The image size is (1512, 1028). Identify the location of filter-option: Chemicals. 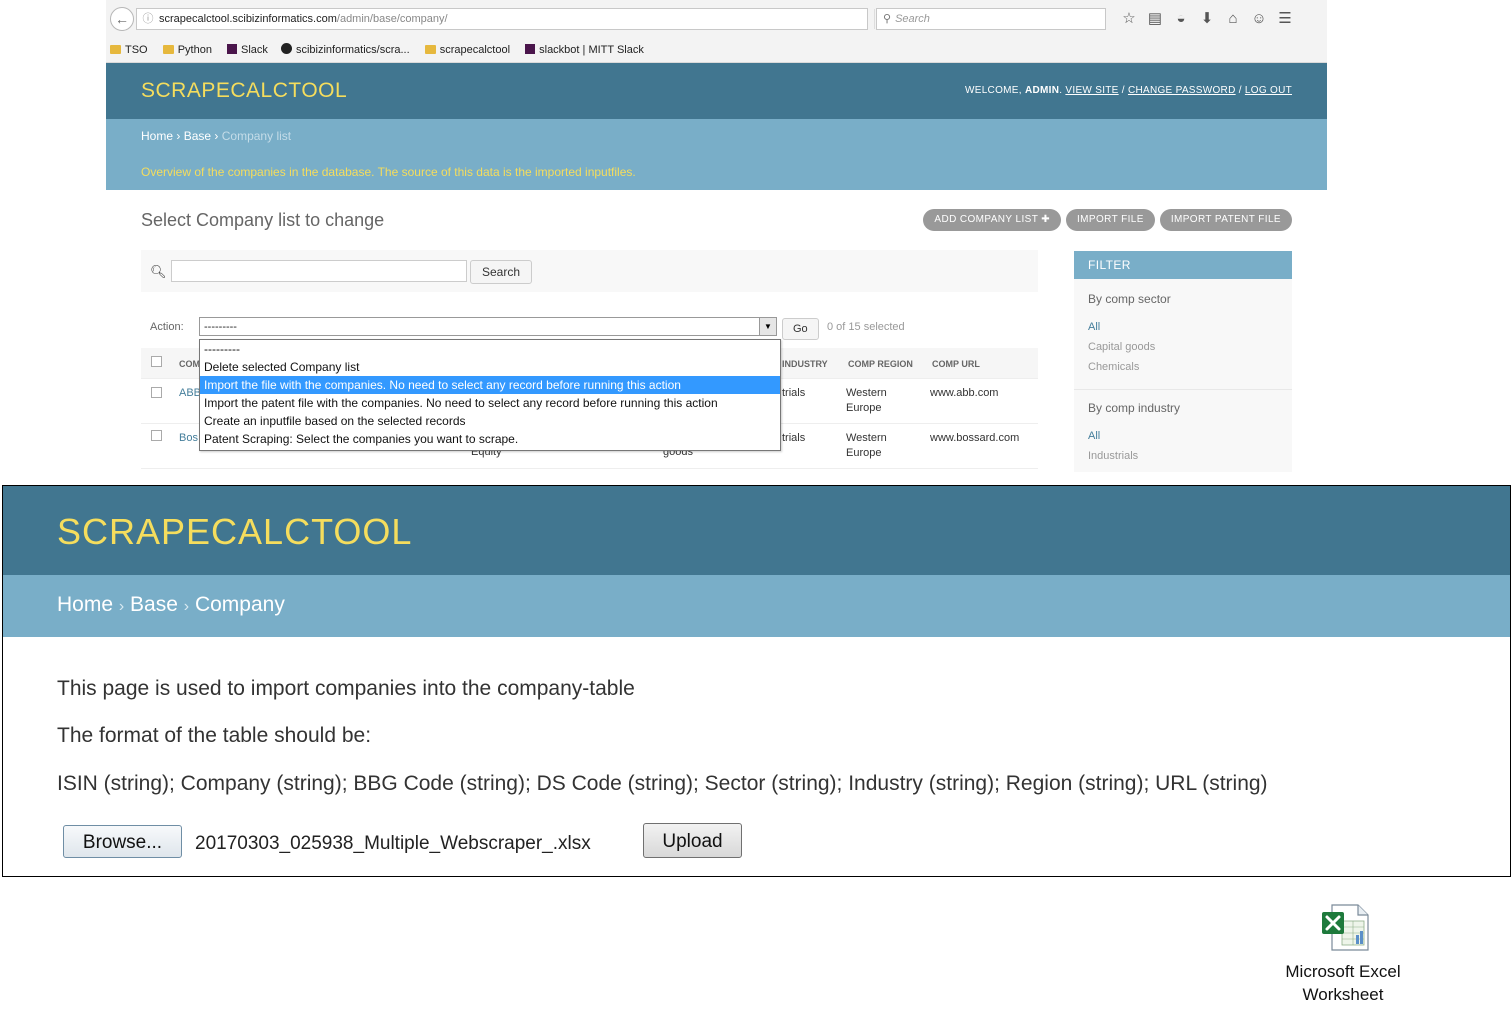
(1113, 367).